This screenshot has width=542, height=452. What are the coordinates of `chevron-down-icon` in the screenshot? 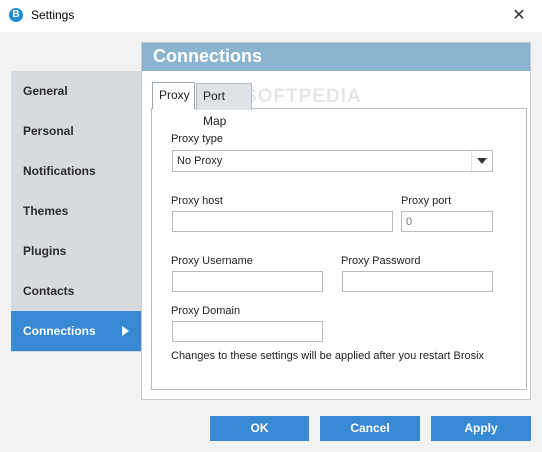 It's located at (482, 161).